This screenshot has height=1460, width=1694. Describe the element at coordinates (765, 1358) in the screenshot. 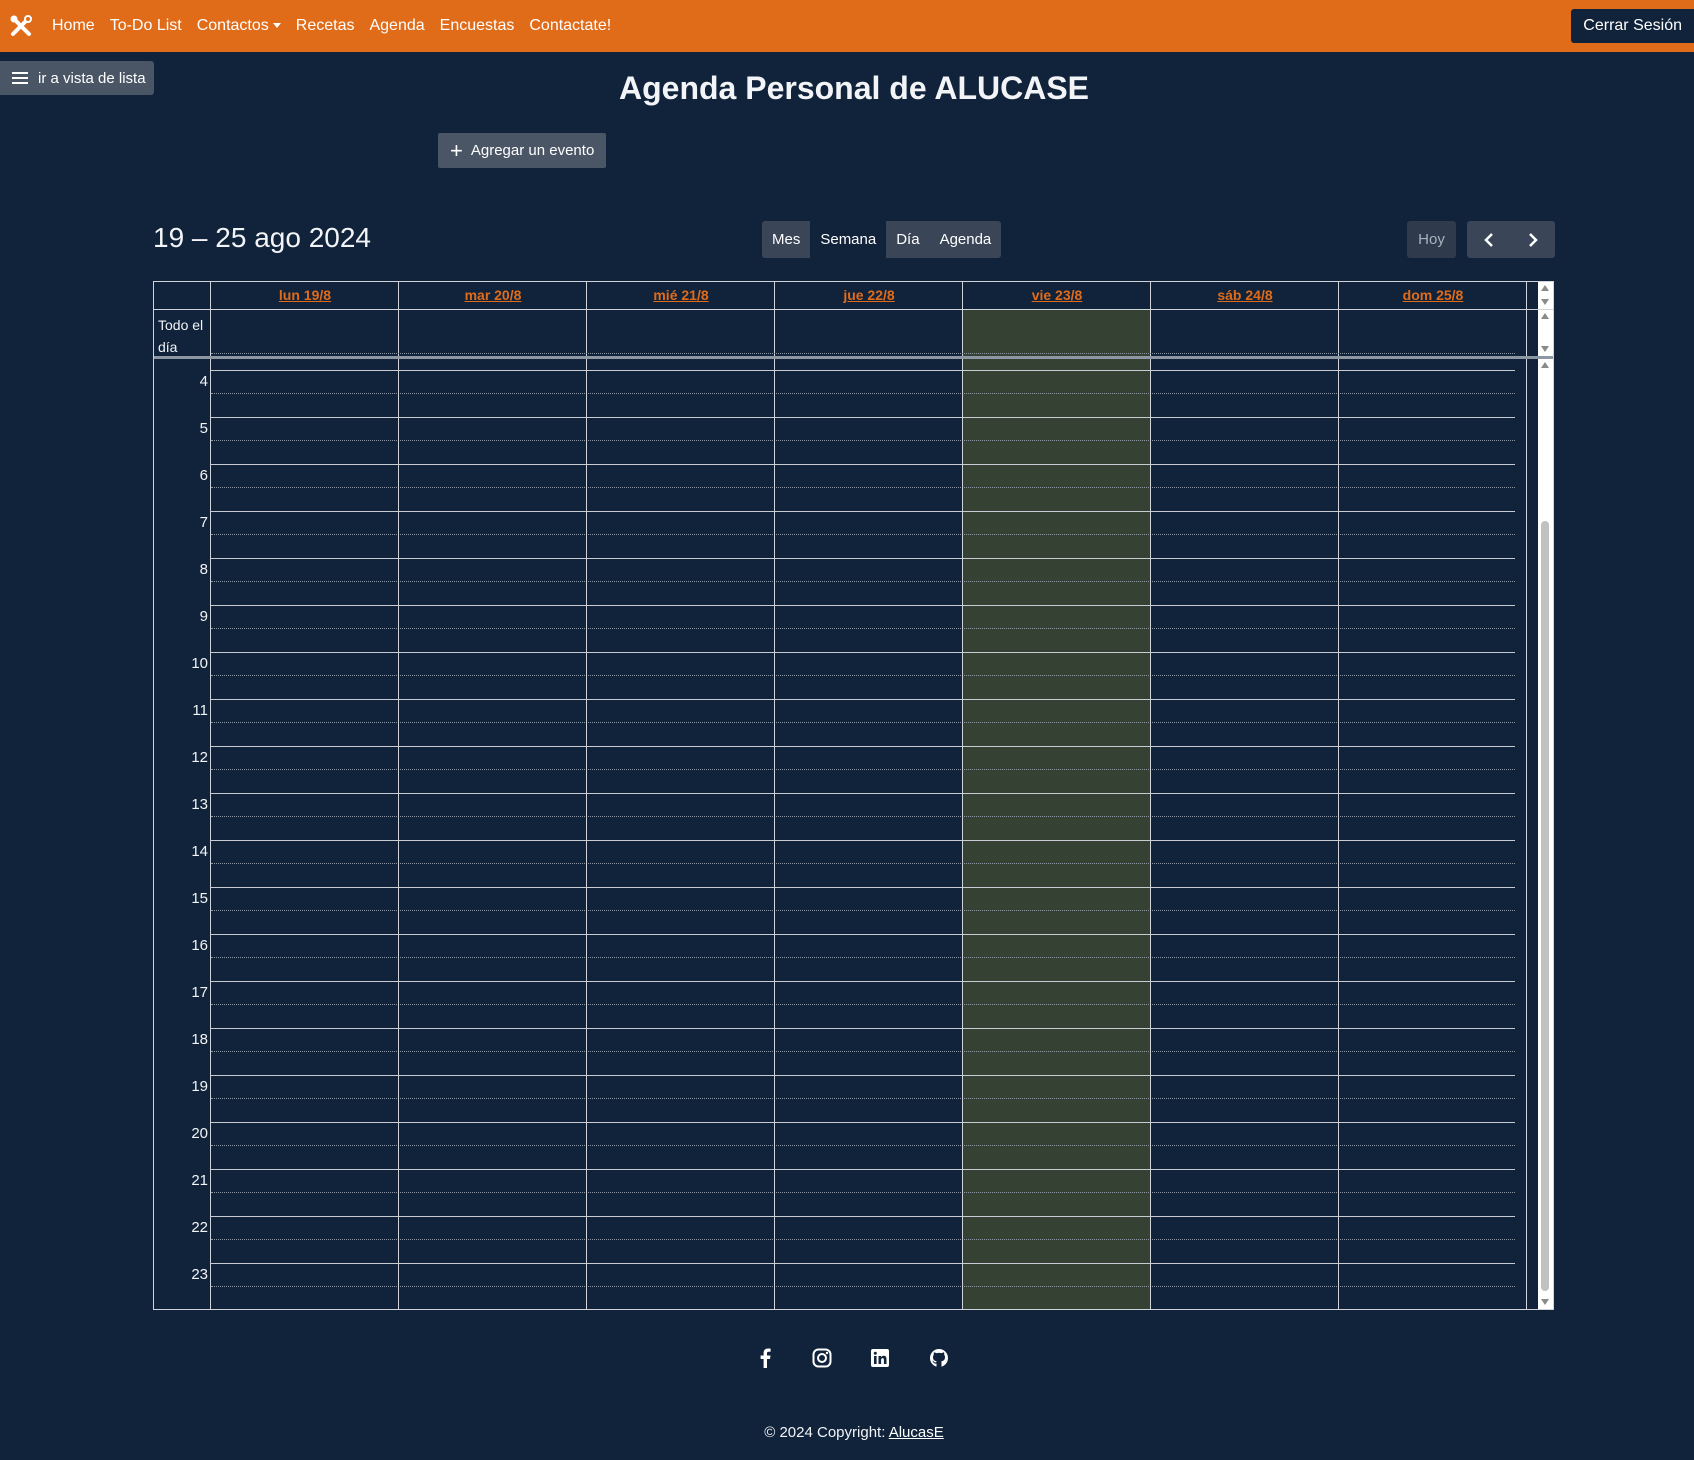

I see `facebook-icon` at that location.